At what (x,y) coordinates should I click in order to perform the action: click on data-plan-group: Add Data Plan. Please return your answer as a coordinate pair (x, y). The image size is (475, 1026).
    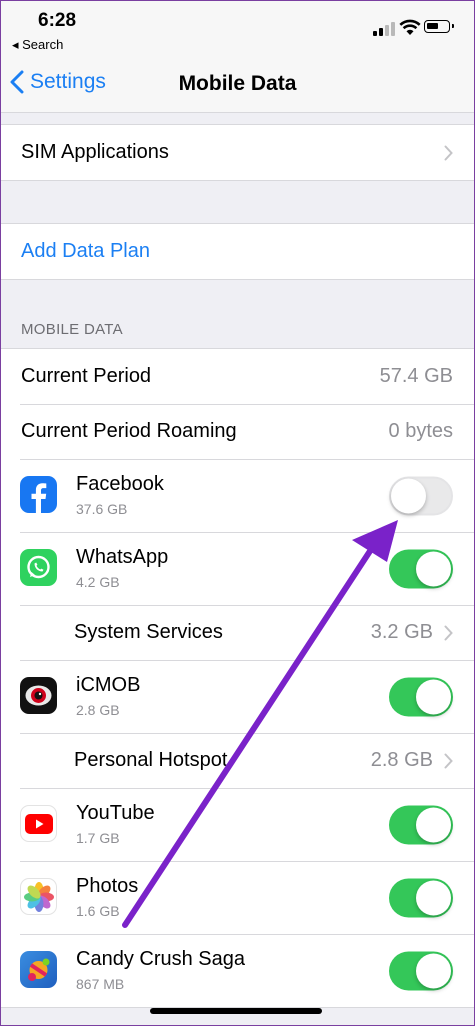
    Looking at the image, I should click on (237, 251).